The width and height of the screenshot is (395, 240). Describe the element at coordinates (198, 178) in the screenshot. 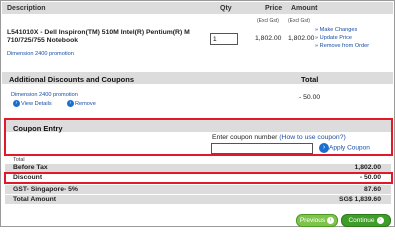

I see `discount-highlight-box` at that location.